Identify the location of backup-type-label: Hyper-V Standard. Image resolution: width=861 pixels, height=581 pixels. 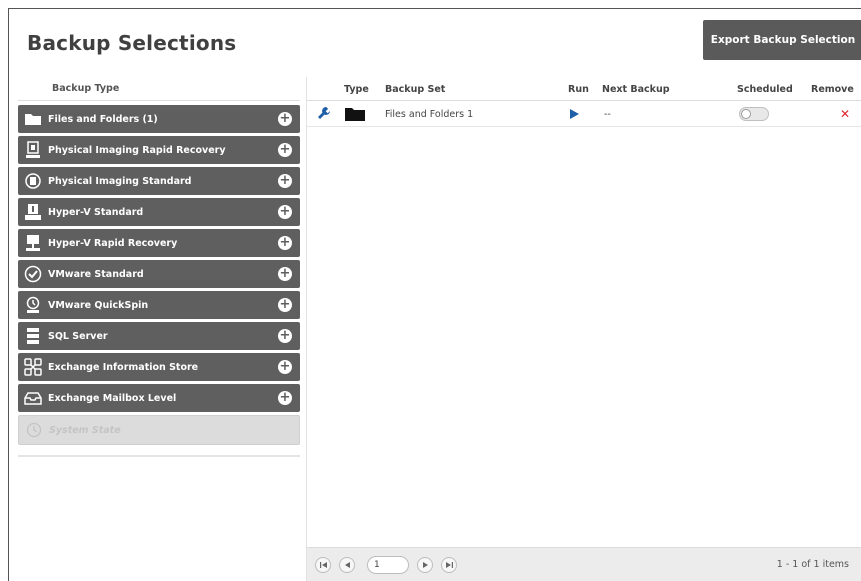
(96, 212).